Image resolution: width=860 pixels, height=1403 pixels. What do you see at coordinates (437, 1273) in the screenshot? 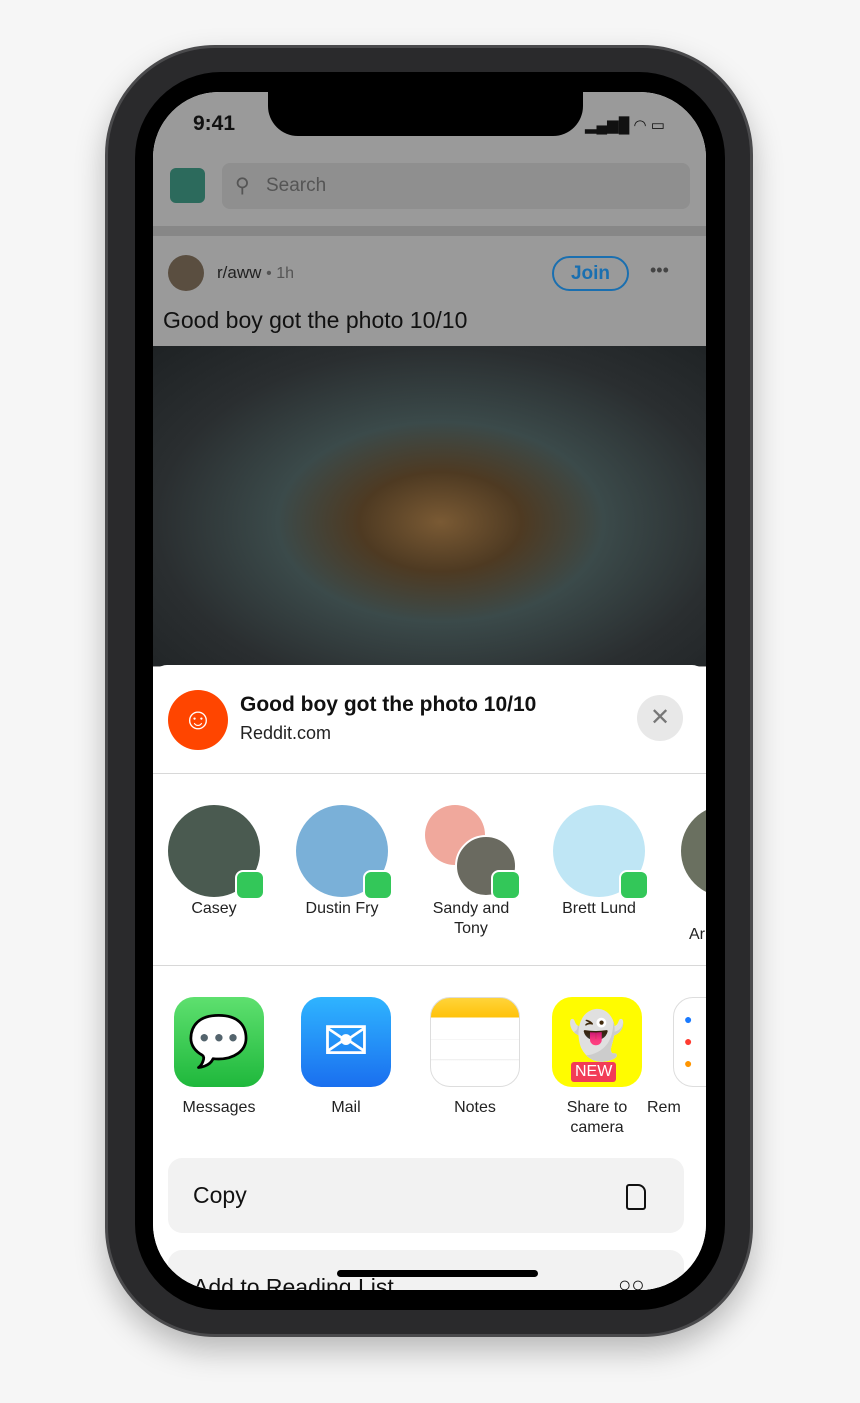
I see `home-indicator` at bounding box center [437, 1273].